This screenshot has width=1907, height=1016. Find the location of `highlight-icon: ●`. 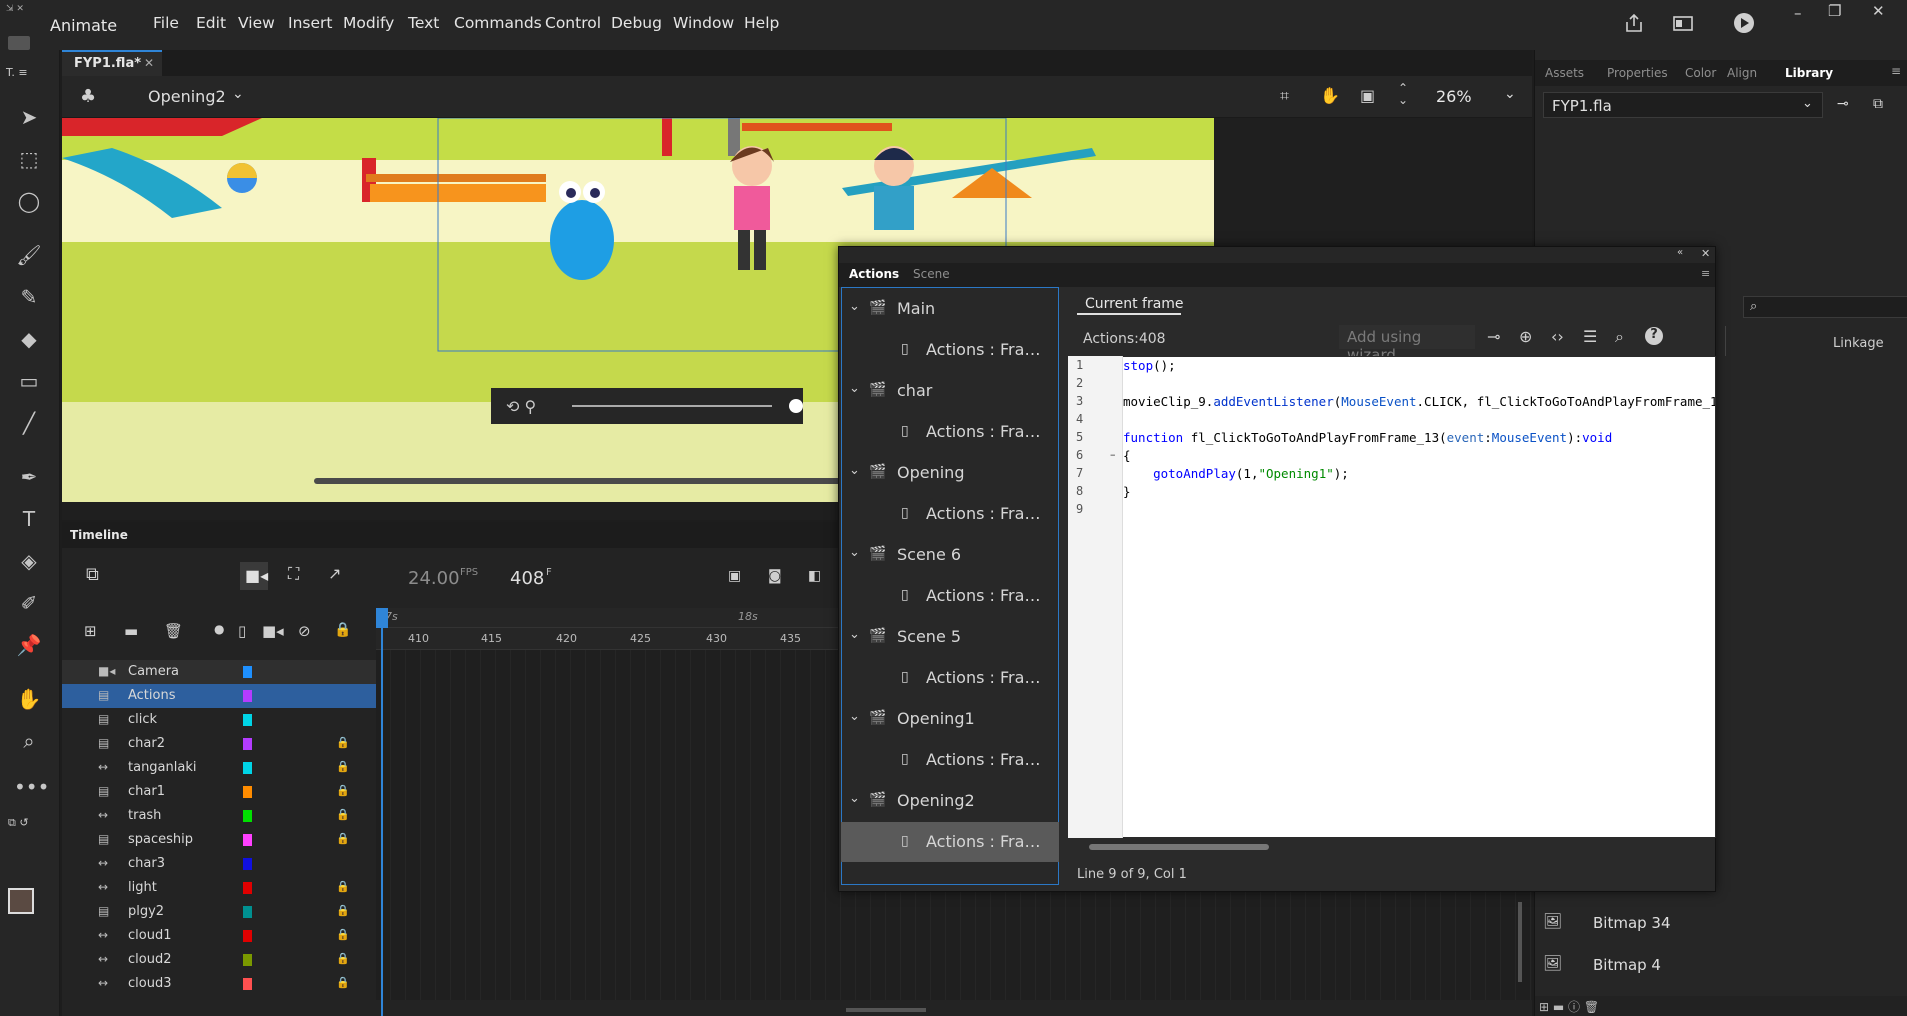

highlight-icon: ● is located at coordinates (219, 629).